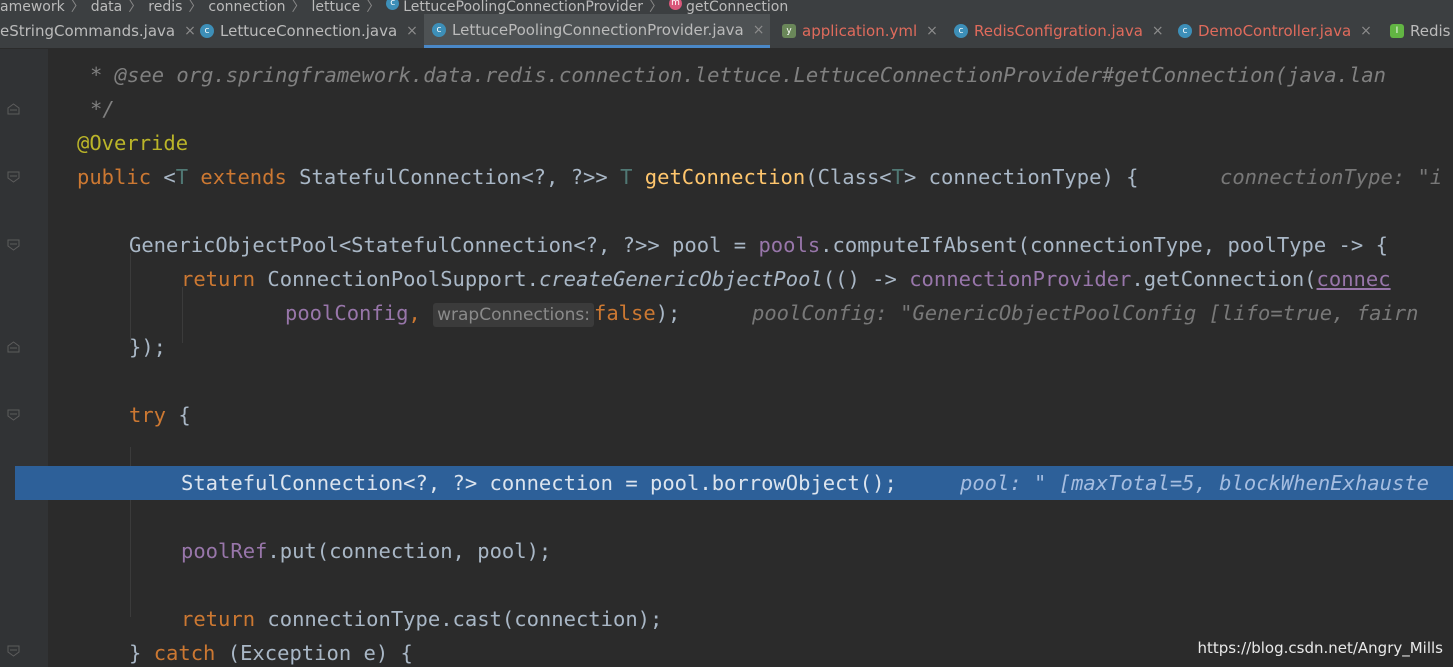 This screenshot has height=667, width=1453. I want to click on return-cast: return connectionType.cast(connection);, so click(421, 619).